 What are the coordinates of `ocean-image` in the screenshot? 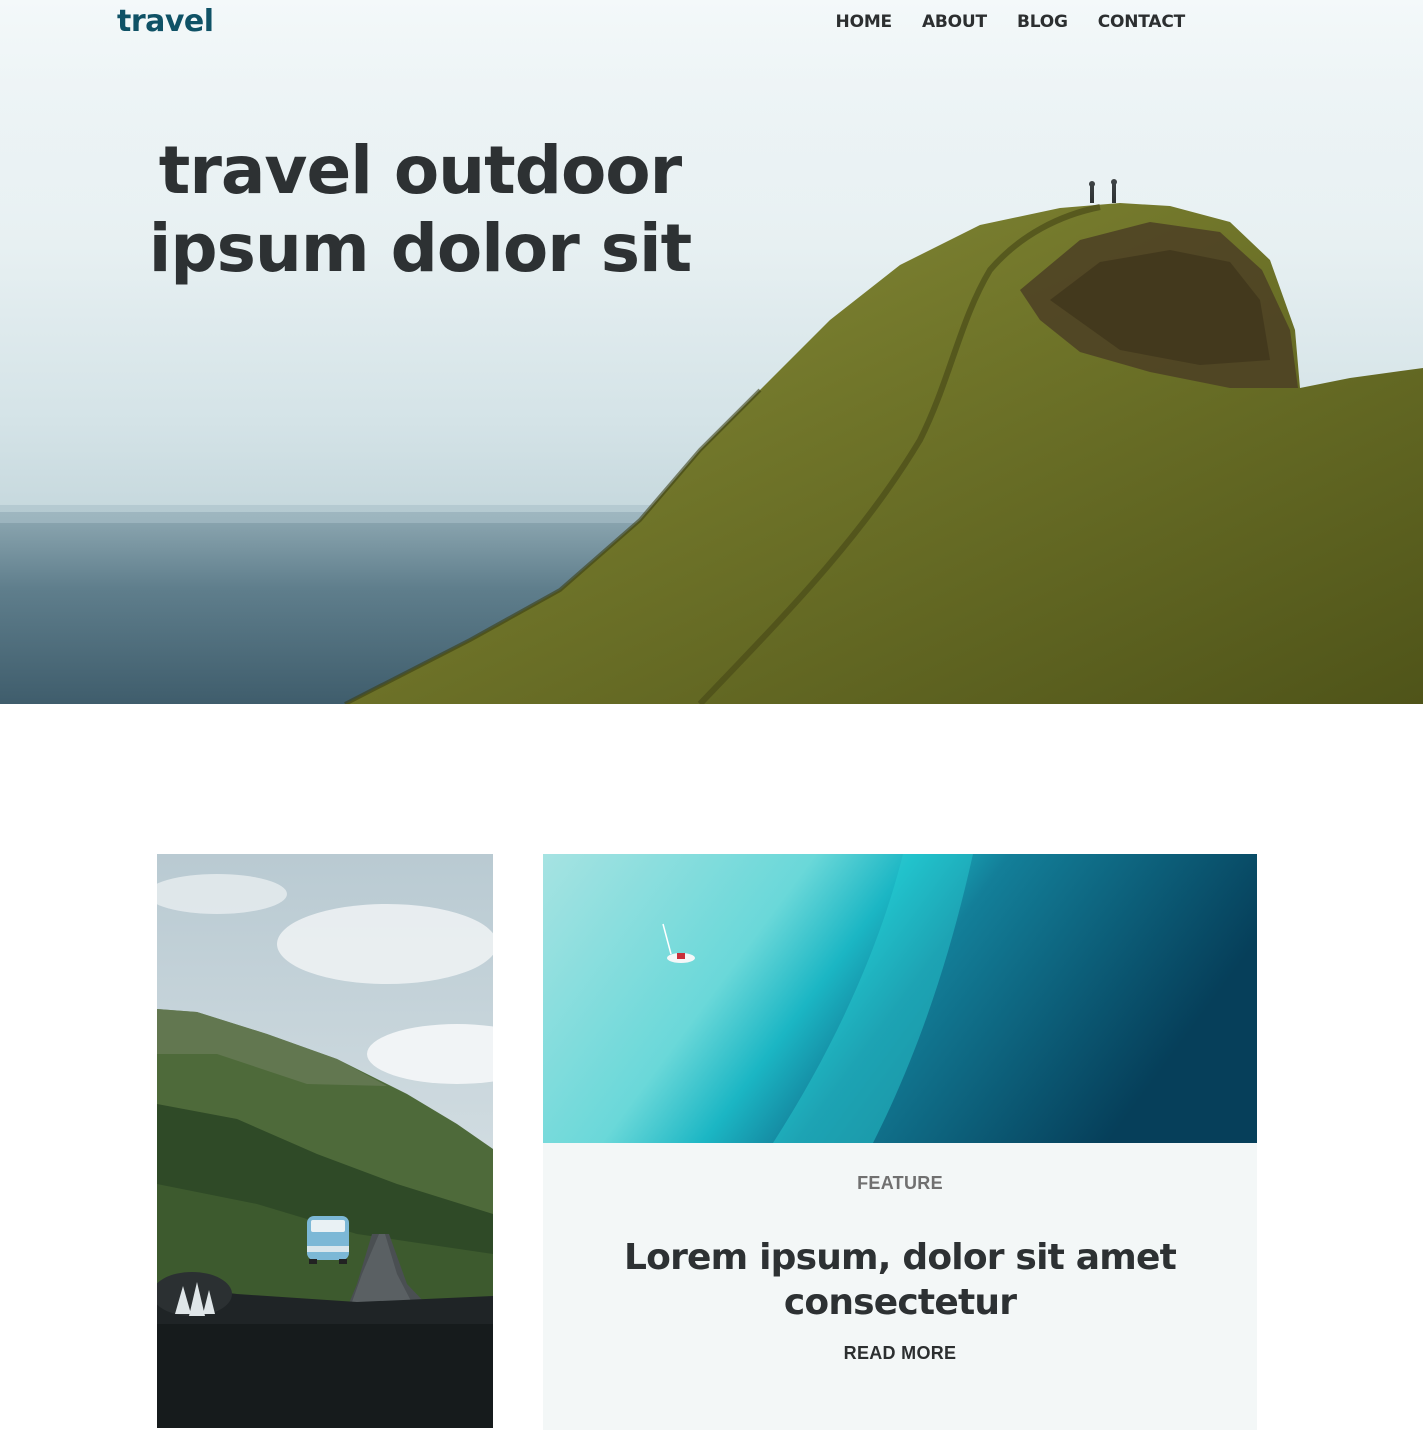 It's located at (900, 998).